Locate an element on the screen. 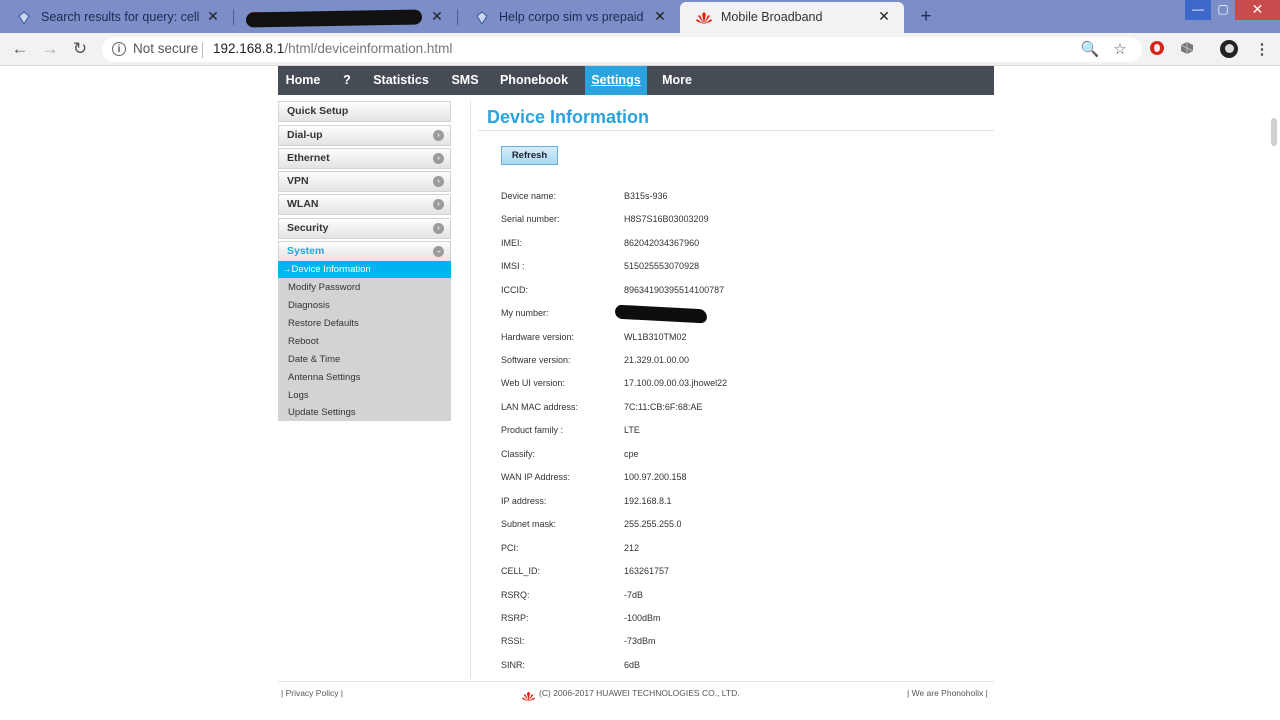 The height and width of the screenshot is (720, 1280). nav-more: More is located at coordinates (677, 80).